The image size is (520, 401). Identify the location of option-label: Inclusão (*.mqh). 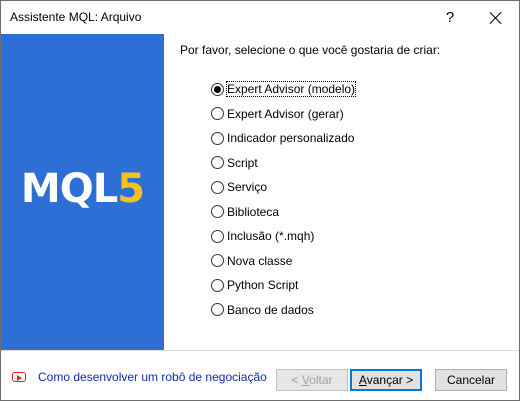
(271, 236).